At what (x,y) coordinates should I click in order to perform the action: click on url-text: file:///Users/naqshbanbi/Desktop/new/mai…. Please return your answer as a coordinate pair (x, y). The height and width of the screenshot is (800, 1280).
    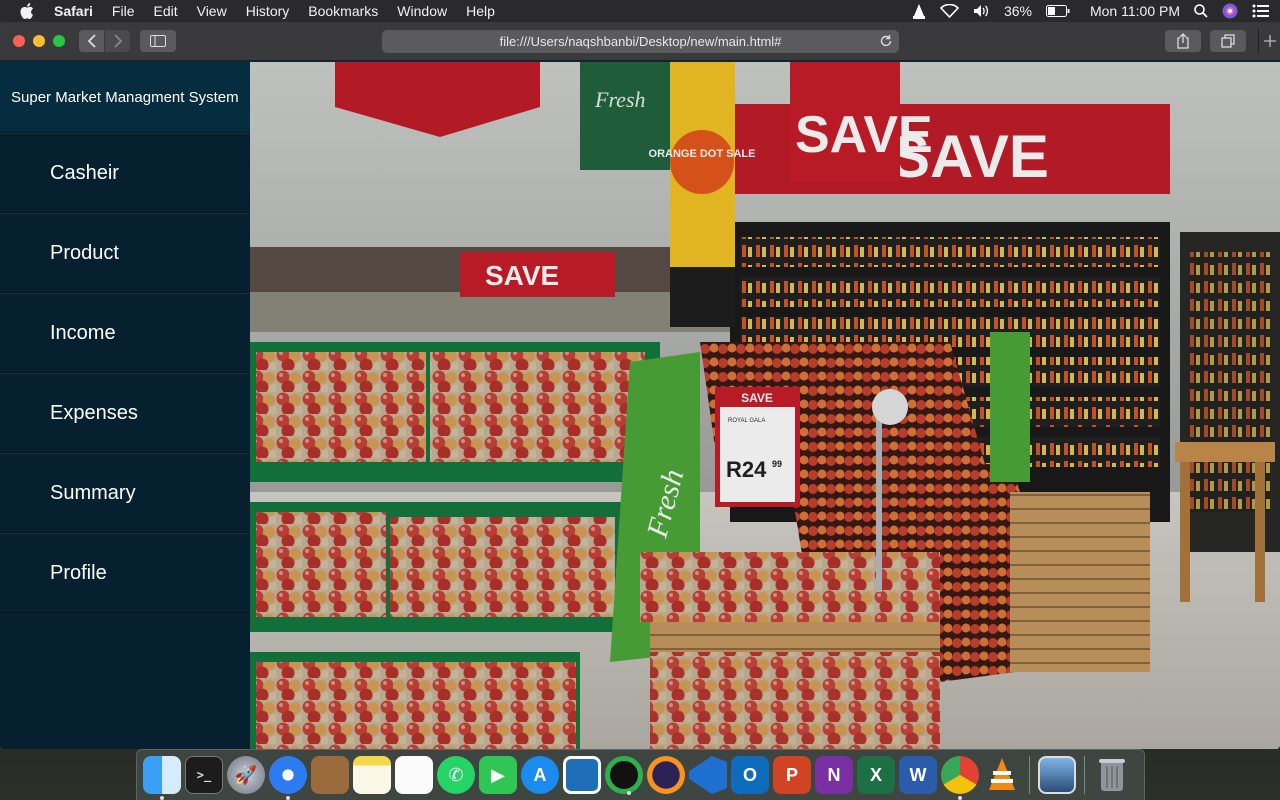
    Looking at the image, I should click on (640, 41).